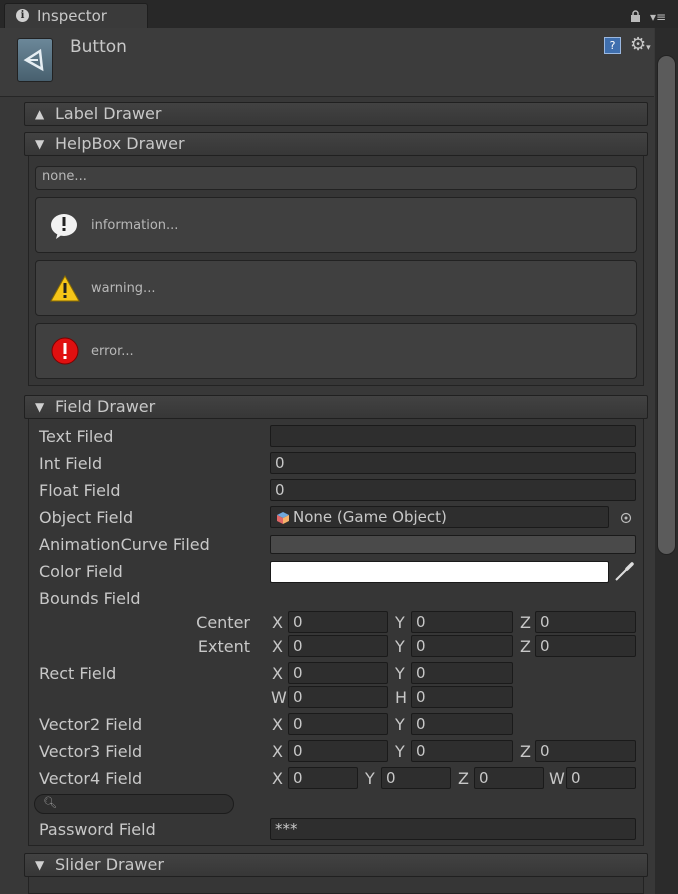 The height and width of the screenshot is (894, 678). Describe the element at coordinates (120, 143) in the screenshot. I see `section-label: HelpBox Drawer` at that location.